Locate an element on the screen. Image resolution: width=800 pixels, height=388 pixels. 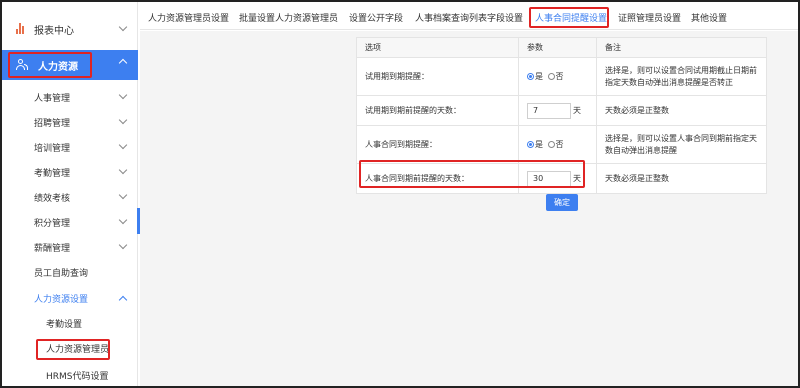
sidebar-item-self-service: 员工自助查询 is located at coordinates (70, 272).